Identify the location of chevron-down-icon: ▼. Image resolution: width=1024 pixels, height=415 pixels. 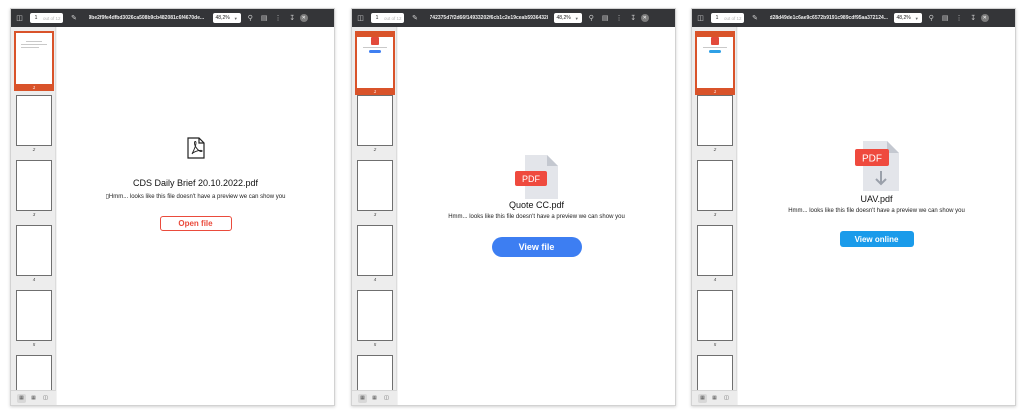
(235, 18).